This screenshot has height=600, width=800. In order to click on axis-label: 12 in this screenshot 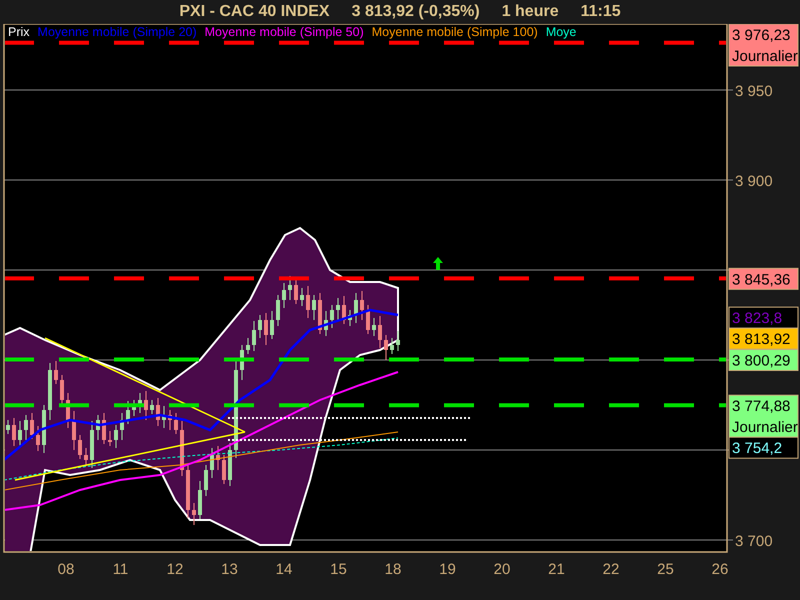, I will do `click(175, 569)`.